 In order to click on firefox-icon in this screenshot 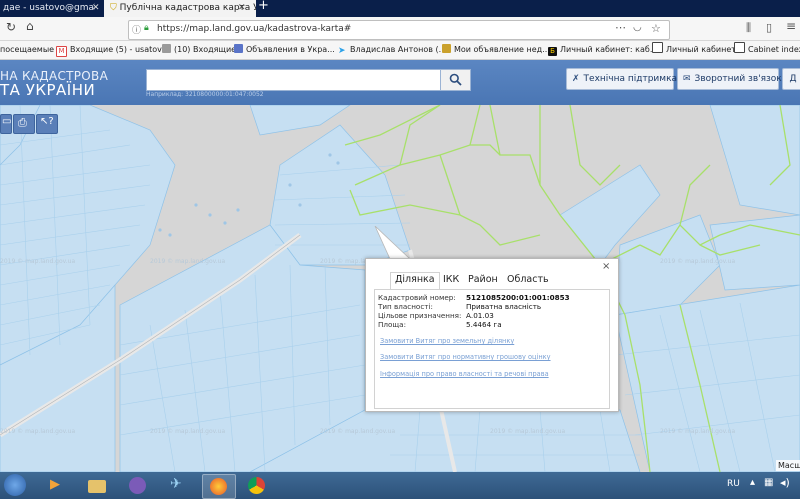, I will do `click(218, 486)`.